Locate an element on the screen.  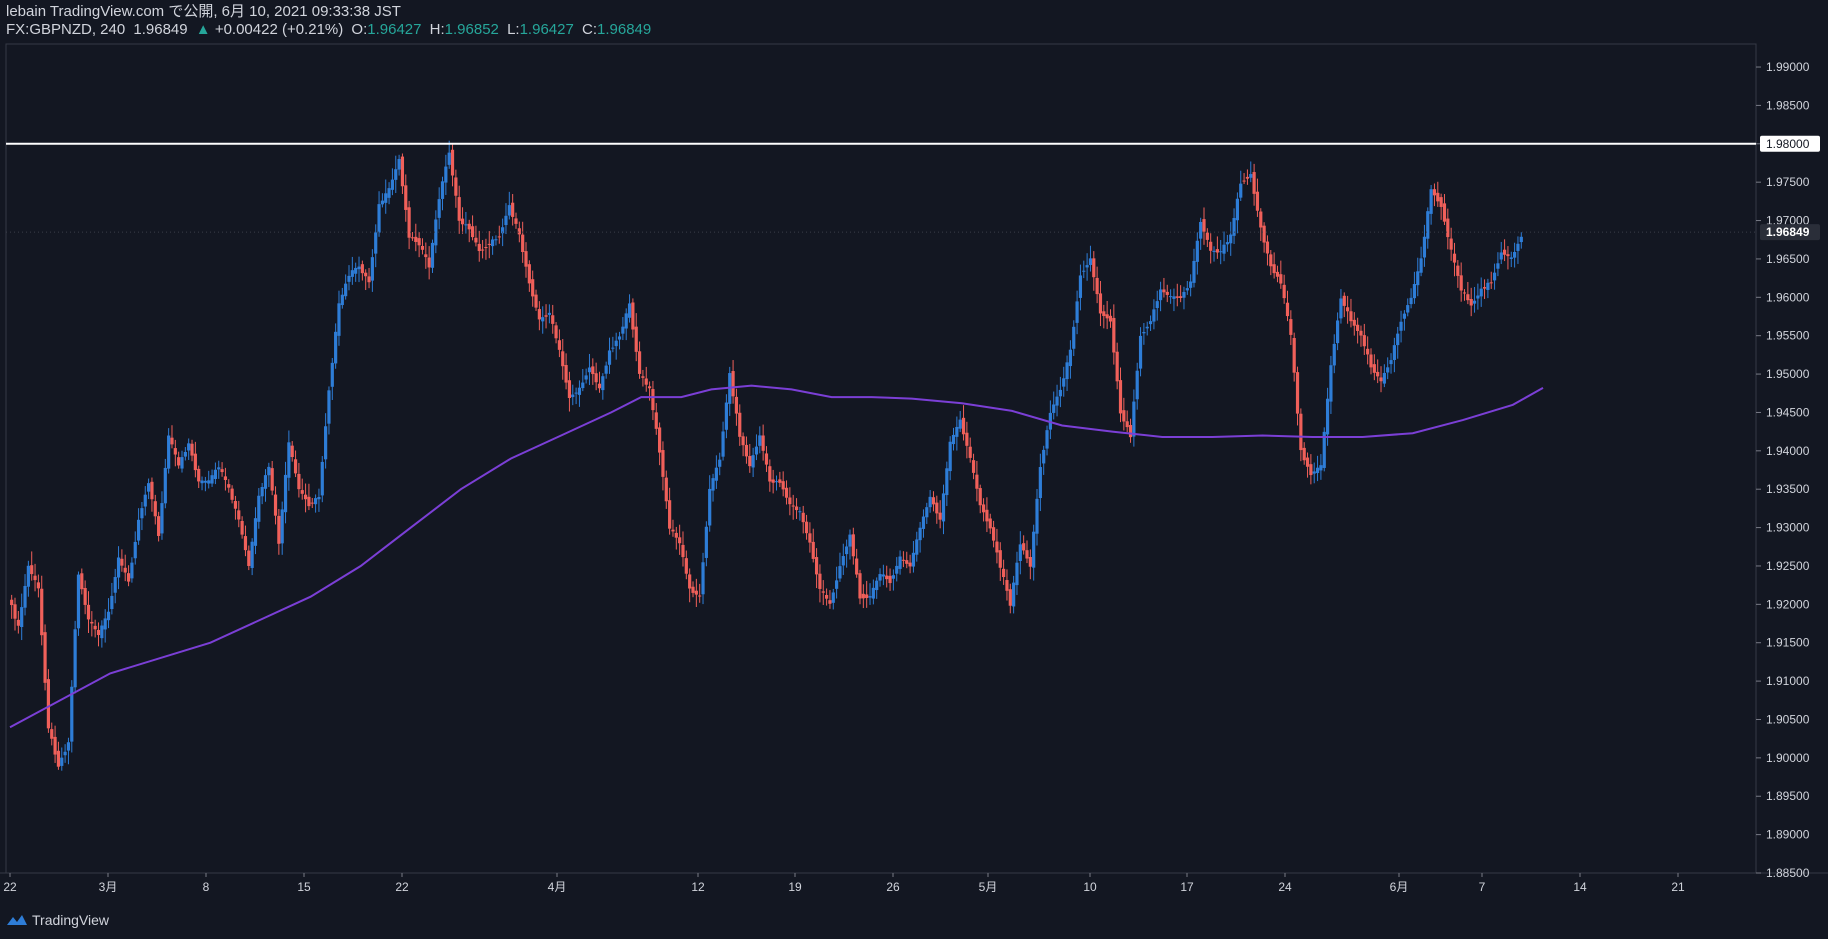
price-tick-label: 1.99000 is located at coordinates (1788, 67).